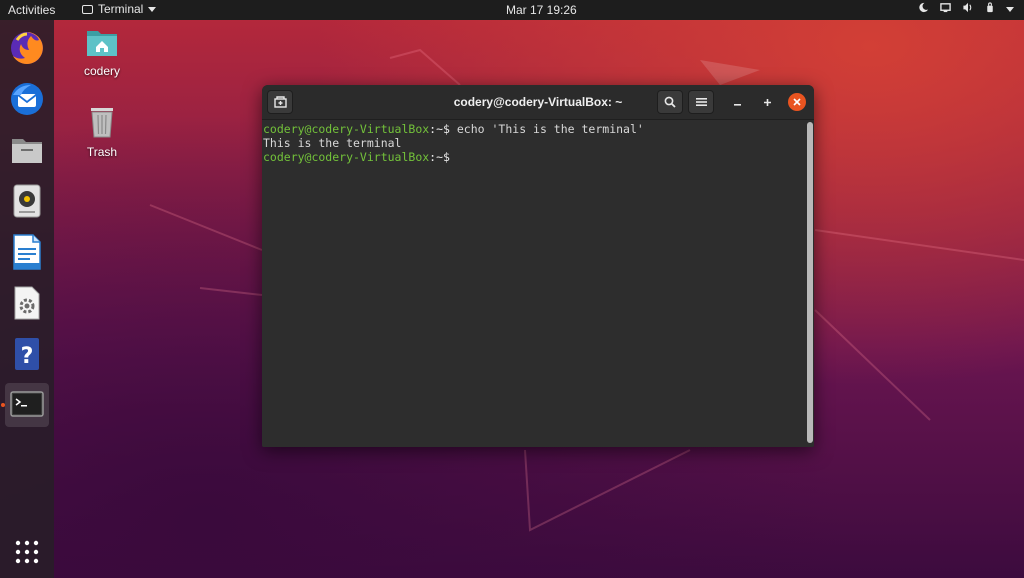 This screenshot has width=1024, height=578. I want to click on search-icon, so click(670, 102).